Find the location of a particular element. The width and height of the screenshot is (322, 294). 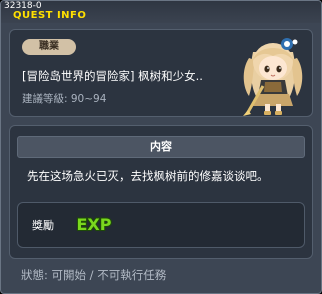

npc-girl-portrait-icon is located at coordinates (273, 77).